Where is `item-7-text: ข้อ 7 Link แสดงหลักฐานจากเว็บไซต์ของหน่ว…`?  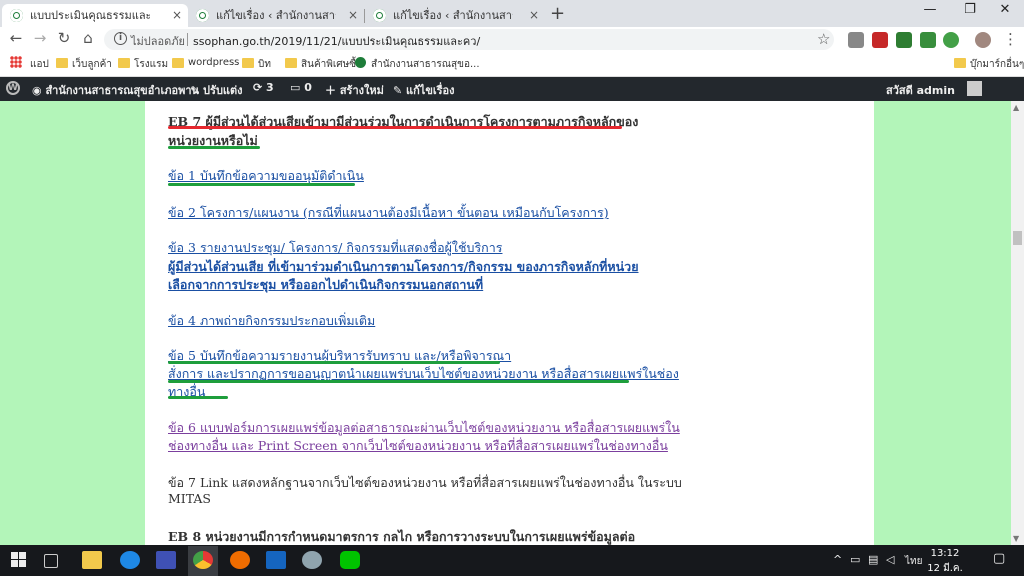 item-7-text: ข้อ 7 Link แสดงหลักฐานจากเว็บไซต์ของหน่ว… is located at coordinates (425, 482).